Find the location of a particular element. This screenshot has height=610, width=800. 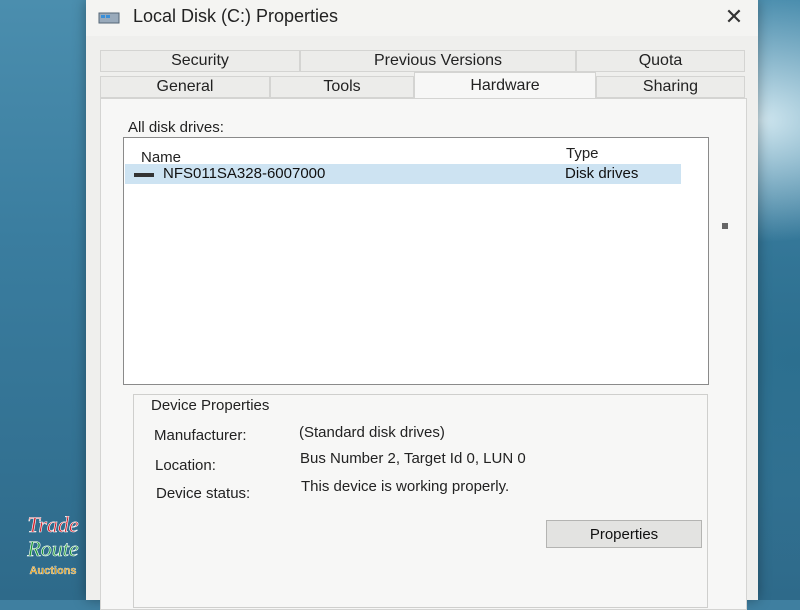

close-button: ✕ is located at coordinates (734, 17).